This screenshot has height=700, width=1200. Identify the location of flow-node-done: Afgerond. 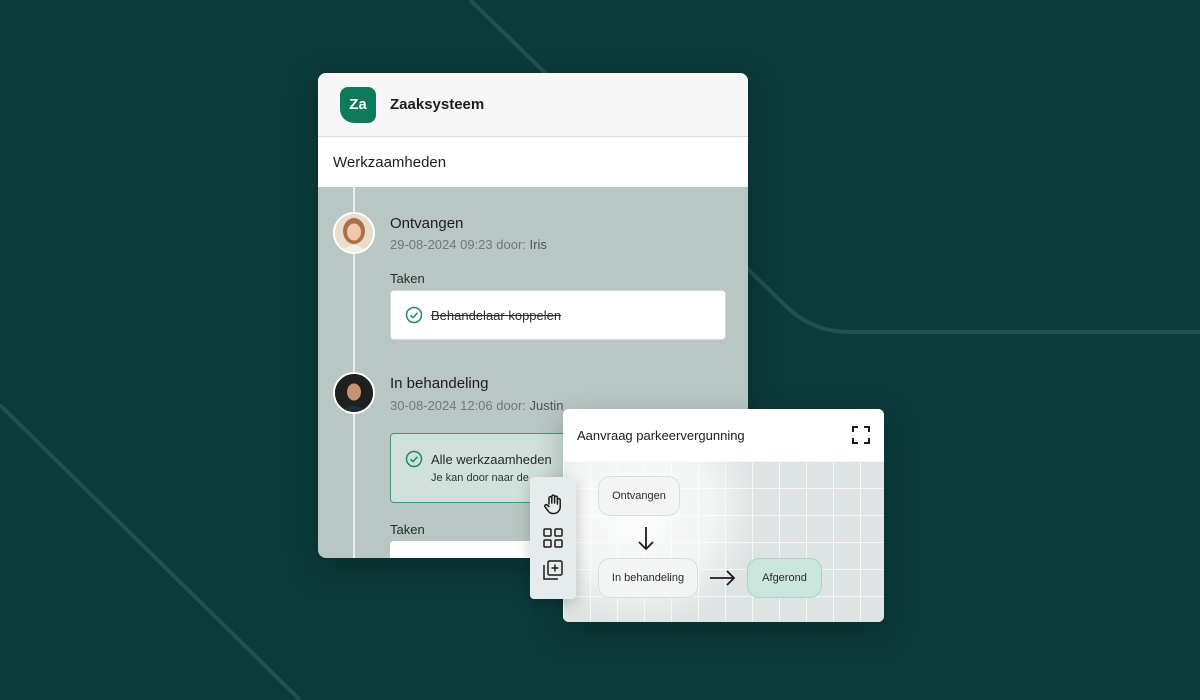
(784, 578).